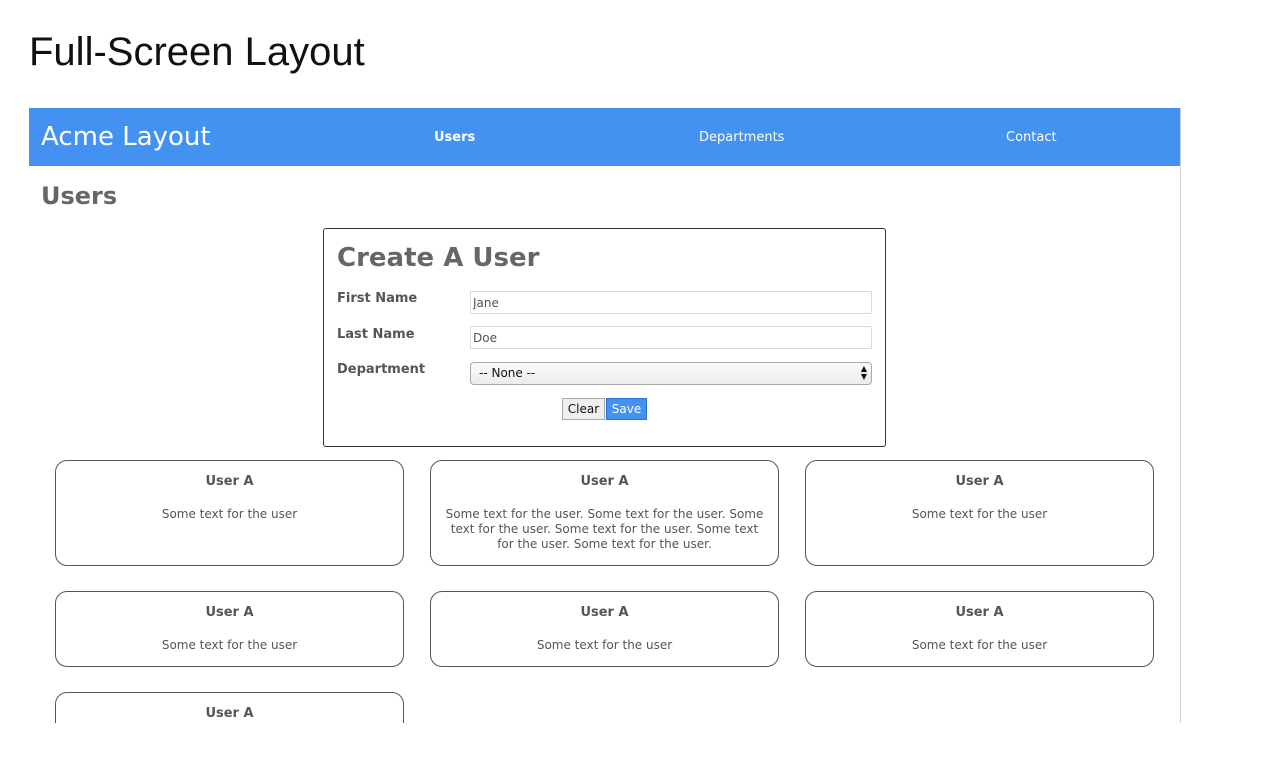  I want to click on section-title: Users, so click(79, 196).